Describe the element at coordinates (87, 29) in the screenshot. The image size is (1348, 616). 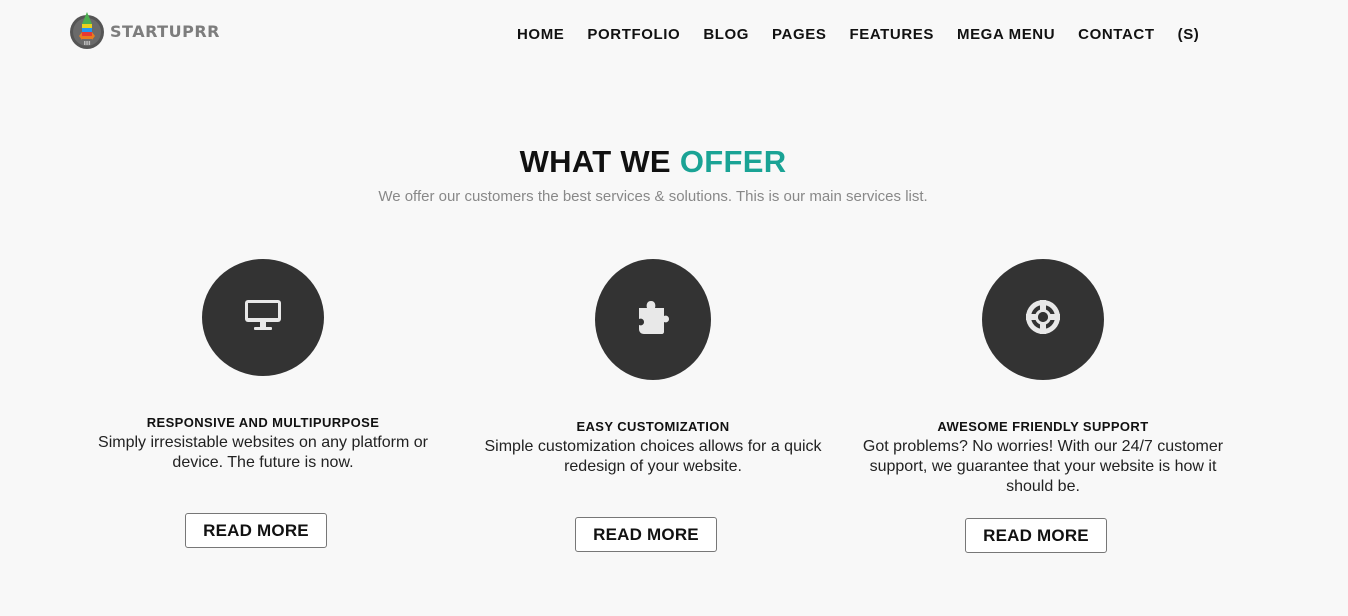
I see `rocket-logo-icon` at that location.